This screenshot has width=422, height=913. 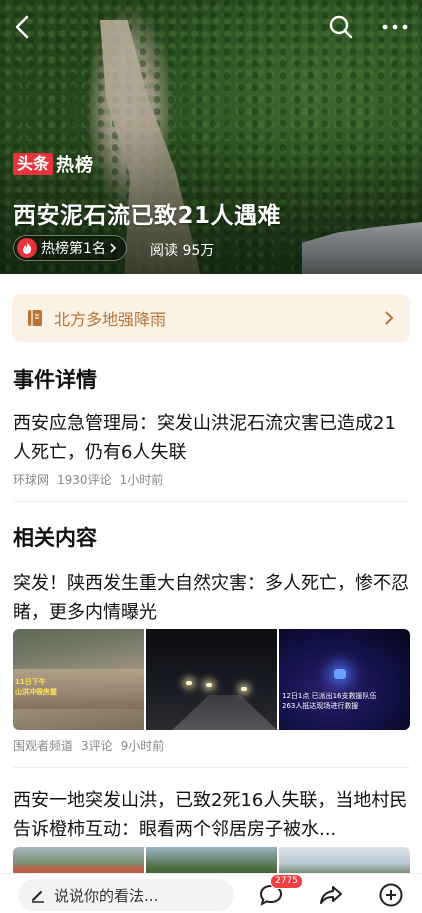 I want to click on topic-label: 北方多地强降雨, so click(x=110, y=319).